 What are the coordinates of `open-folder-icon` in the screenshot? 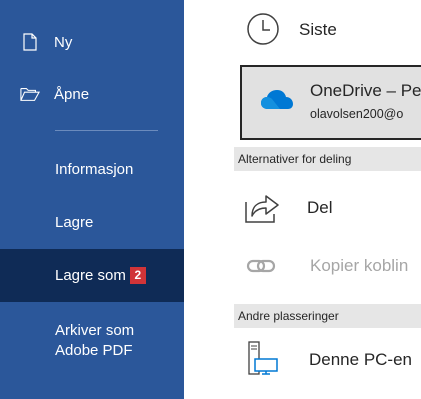 It's located at (30, 94).